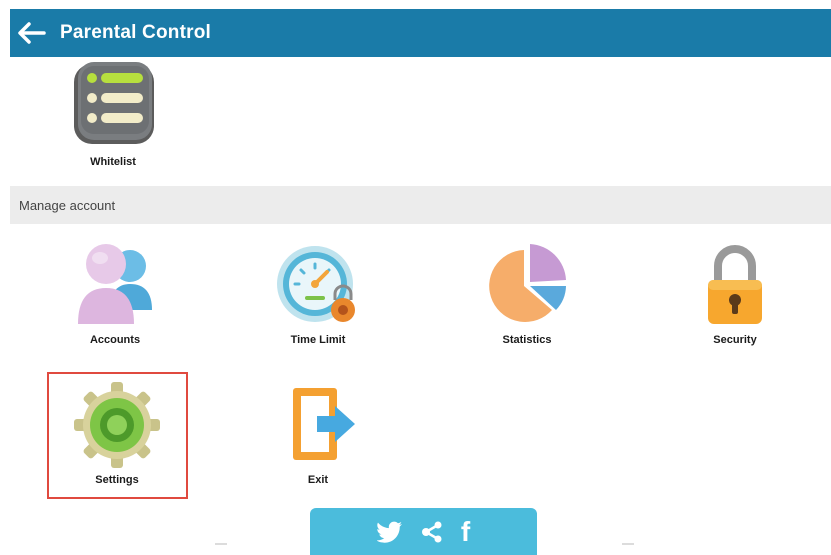 This screenshot has height=555, width=831. I want to click on page-title: Parental Control, so click(135, 32).